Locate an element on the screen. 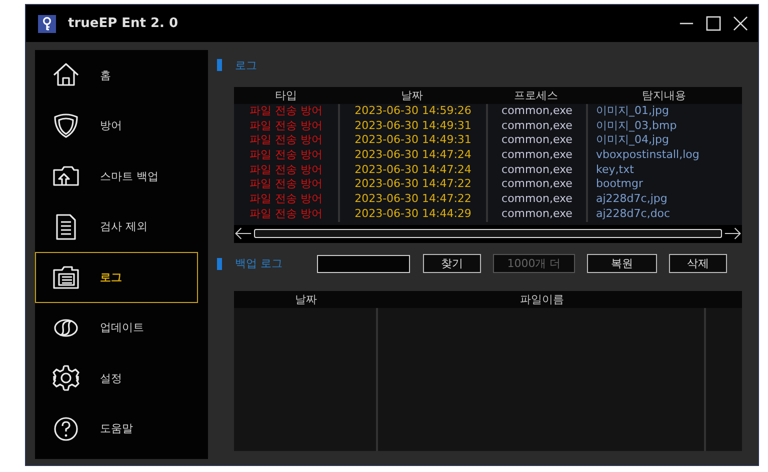  table-cell: aj228d7c,jpg is located at coordinates (664, 199).